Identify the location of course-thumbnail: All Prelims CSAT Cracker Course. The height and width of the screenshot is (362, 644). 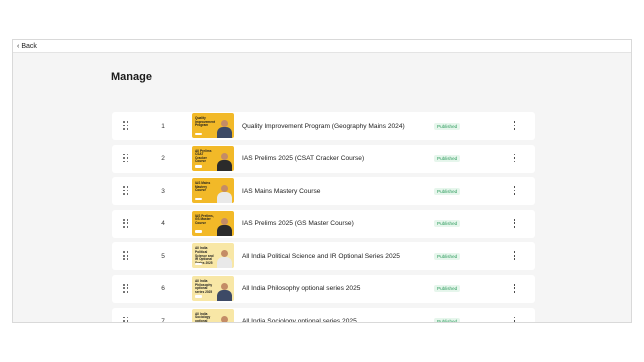
(213, 158).